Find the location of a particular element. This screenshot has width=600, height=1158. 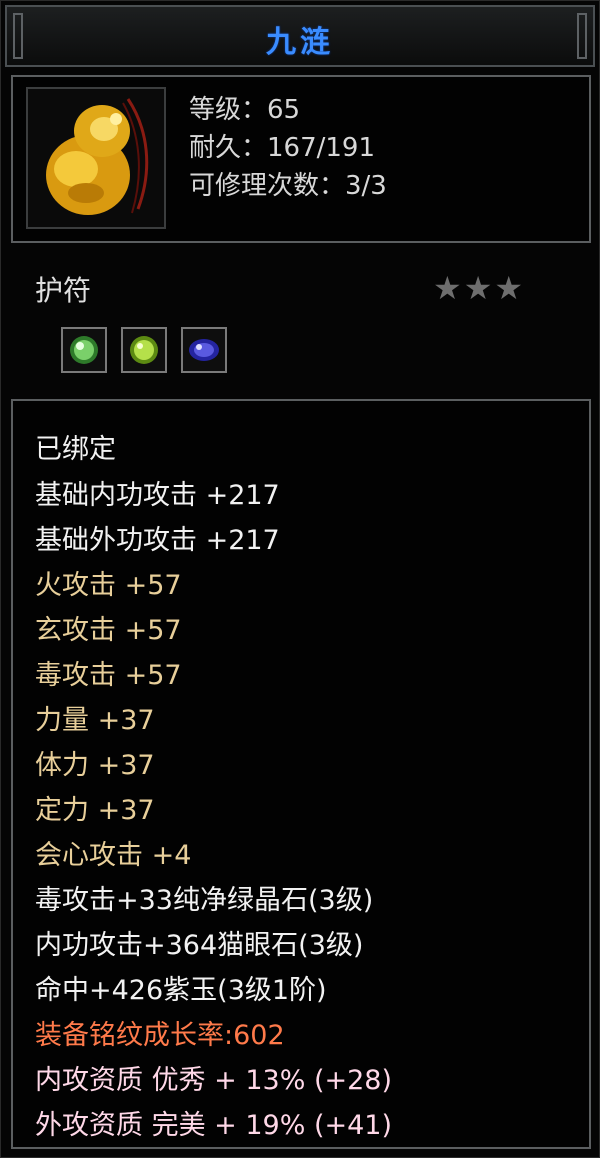

green-crystal-gem-icon is located at coordinates (84, 350).